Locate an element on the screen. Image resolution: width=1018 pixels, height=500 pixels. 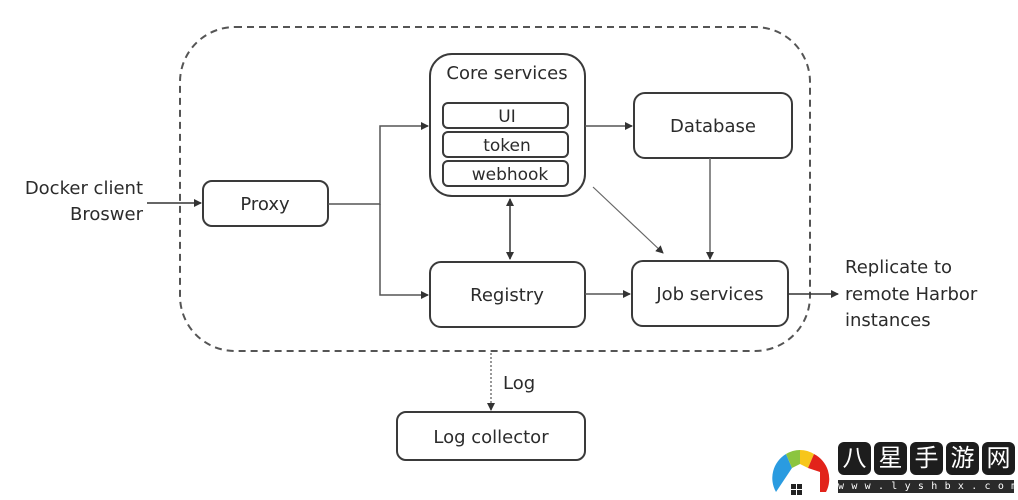
database-node: Database is located at coordinates (713, 125).